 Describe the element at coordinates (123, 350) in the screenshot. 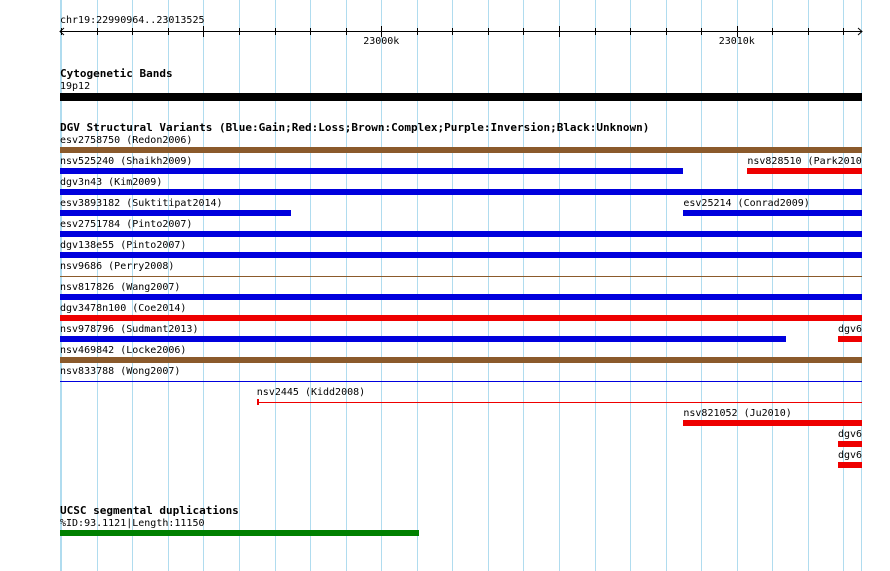

I see `dgv-feature-label: nsv469842 (Locke2006)` at that location.